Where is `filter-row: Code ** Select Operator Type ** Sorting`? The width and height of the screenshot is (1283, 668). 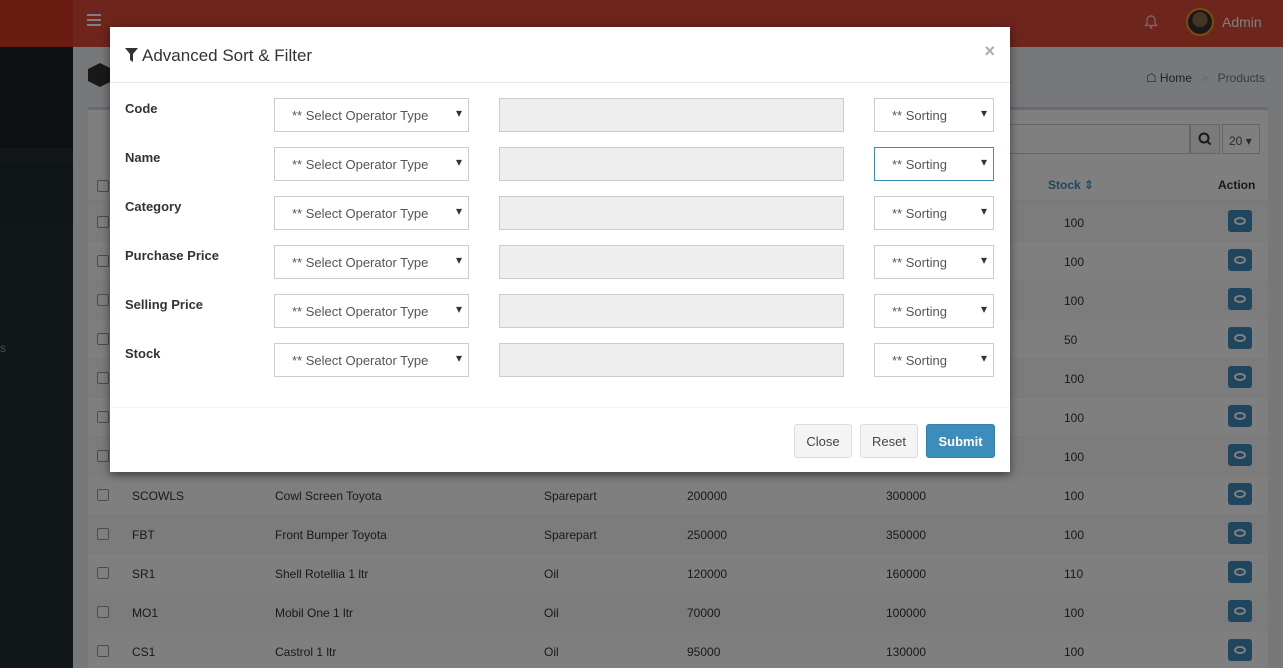 filter-row: Code ** Select Operator Type ** Sorting is located at coordinates (560, 115).